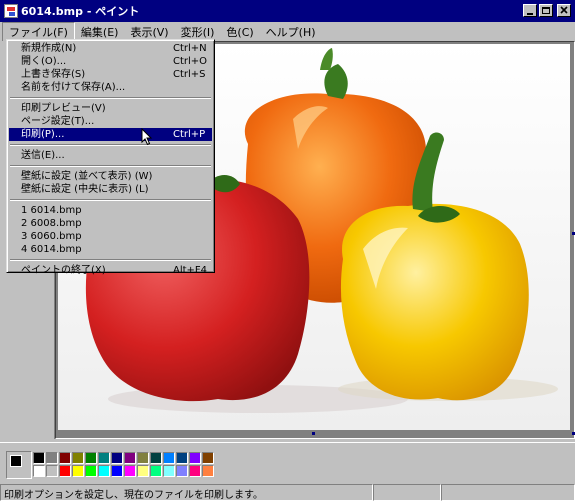 Image resolution: width=575 pixels, height=501 pixels. What do you see at coordinates (287, 11) in the screenshot?
I see `title-bar: 6014.bmp - ペイント` at bounding box center [287, 11].